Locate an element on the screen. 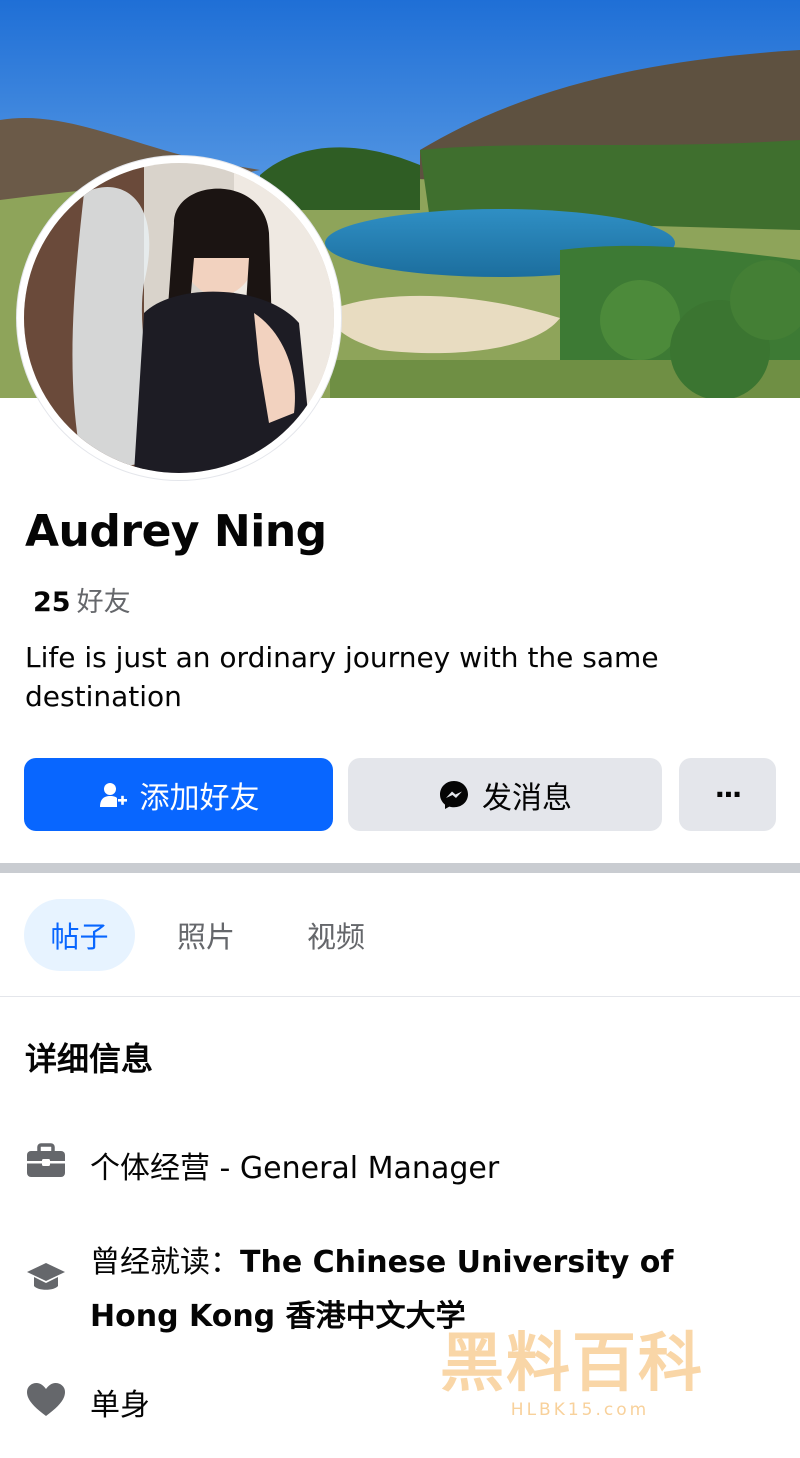  more-options-button: ··· is located at coordinates (727, 794).